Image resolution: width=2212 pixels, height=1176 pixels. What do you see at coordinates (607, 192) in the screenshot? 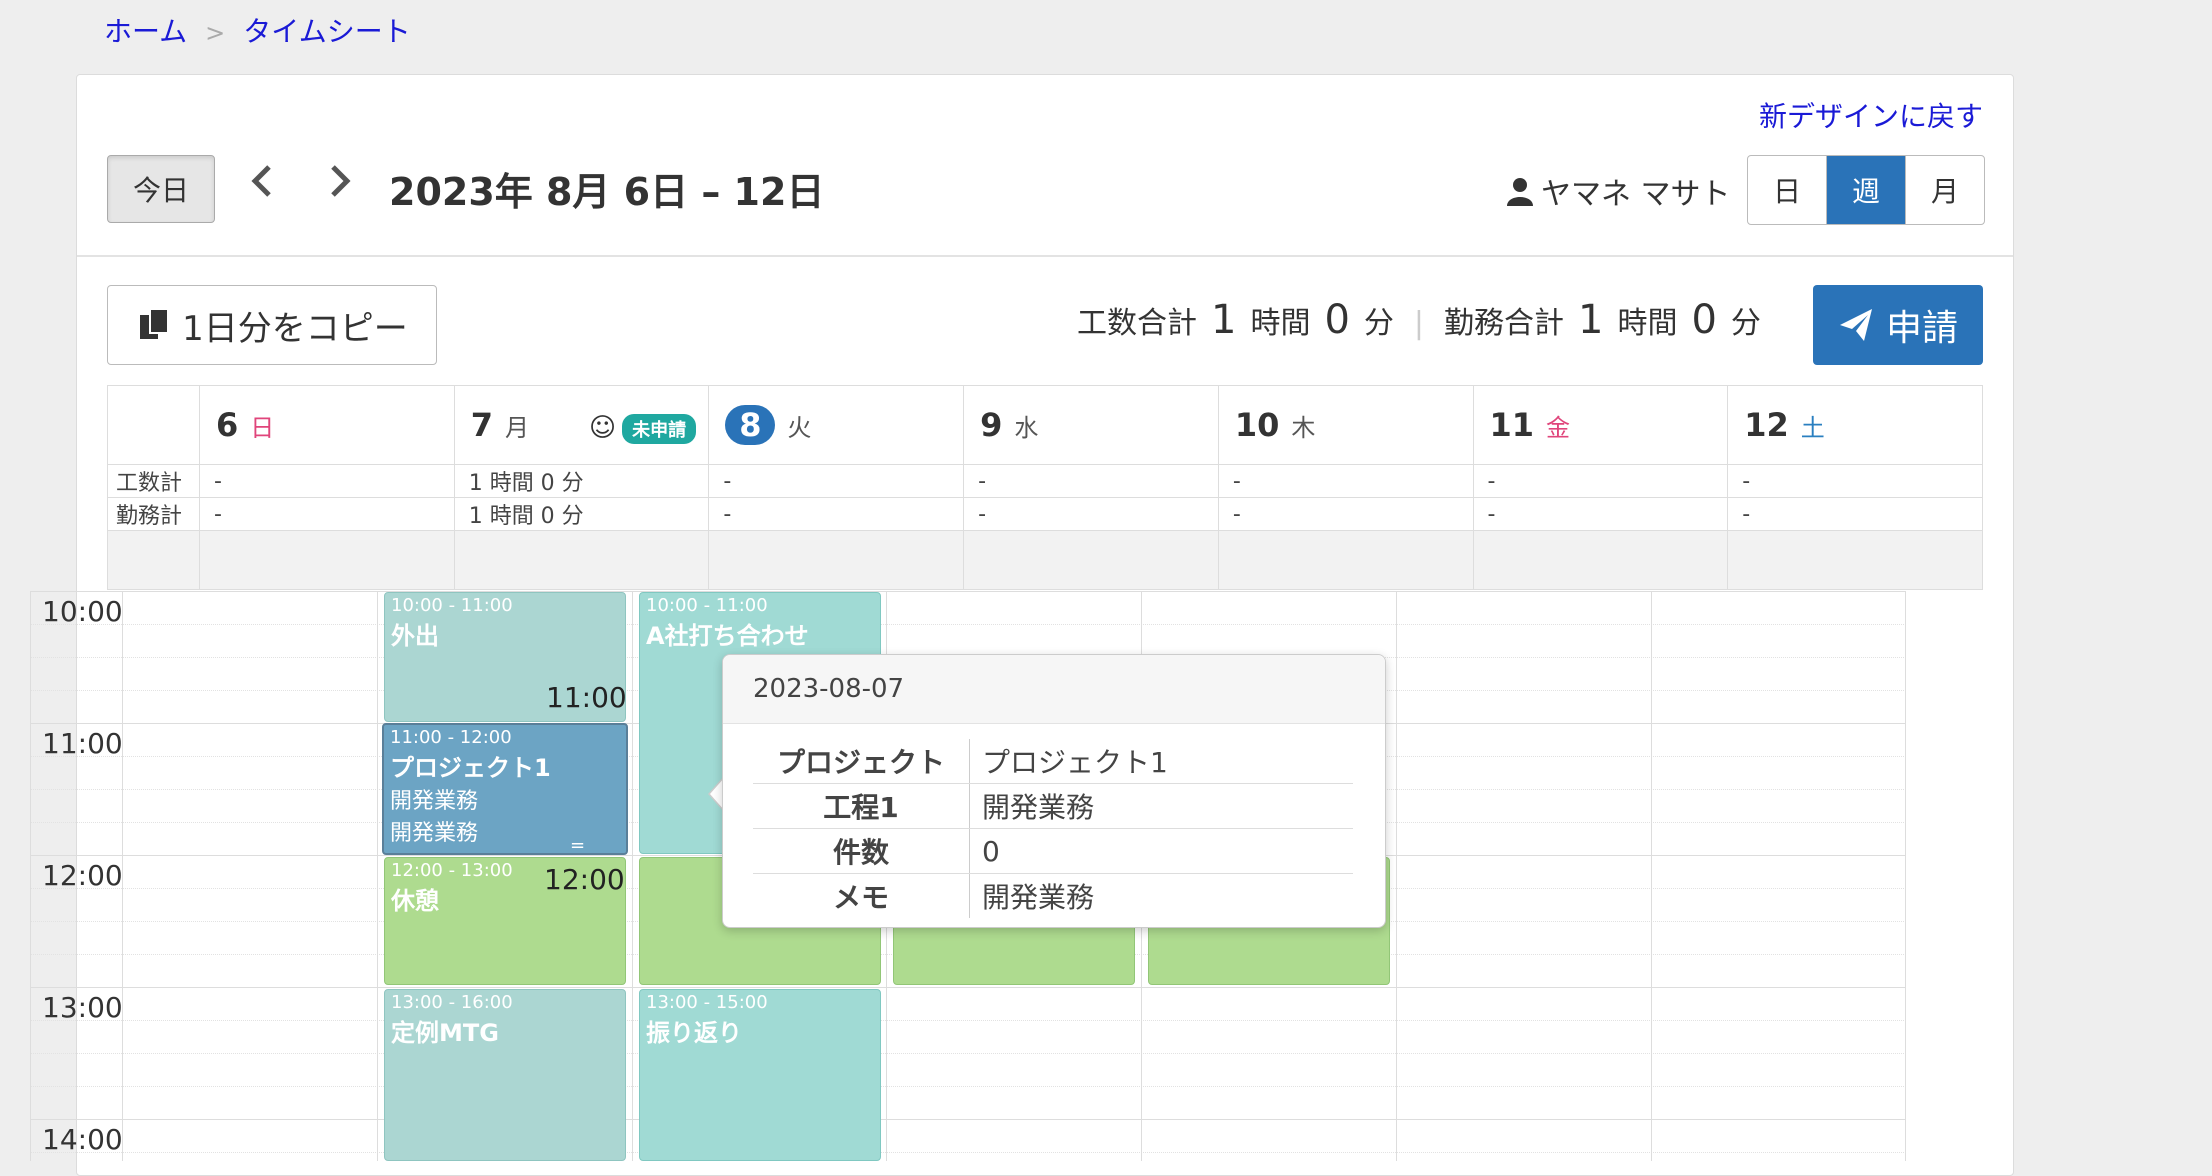
I see `date-range-title: 2023年 8月 6日 – 12日` at bounding box center [607, 192].